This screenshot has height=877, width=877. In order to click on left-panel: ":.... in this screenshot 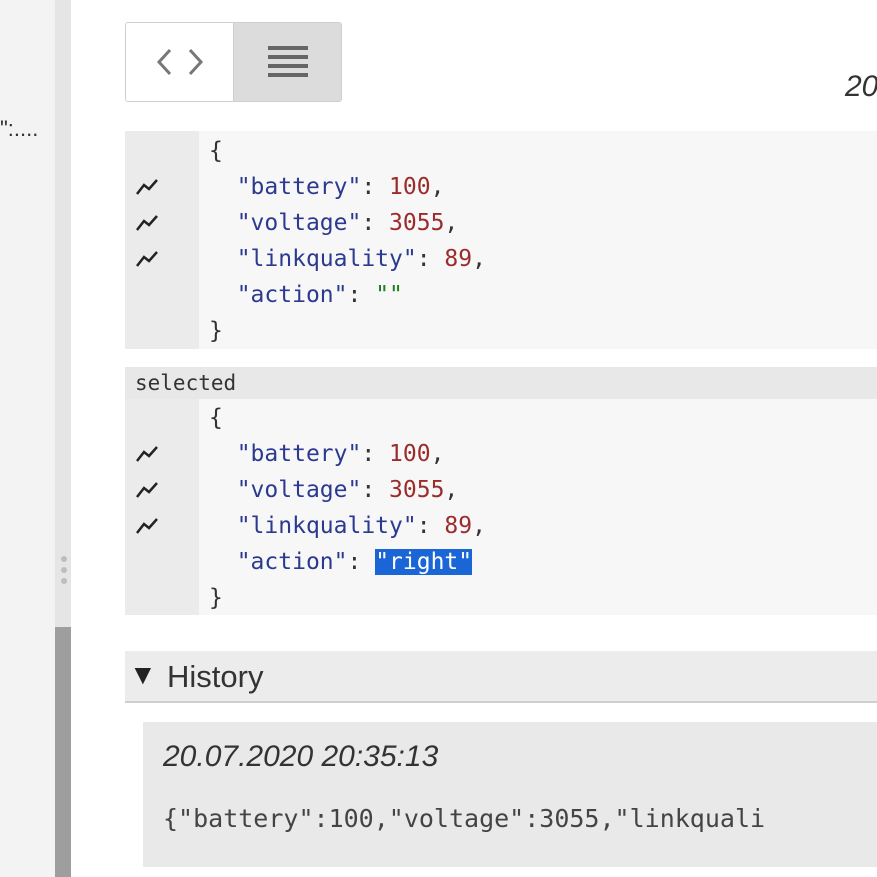, I will do `click(27, 438)`.